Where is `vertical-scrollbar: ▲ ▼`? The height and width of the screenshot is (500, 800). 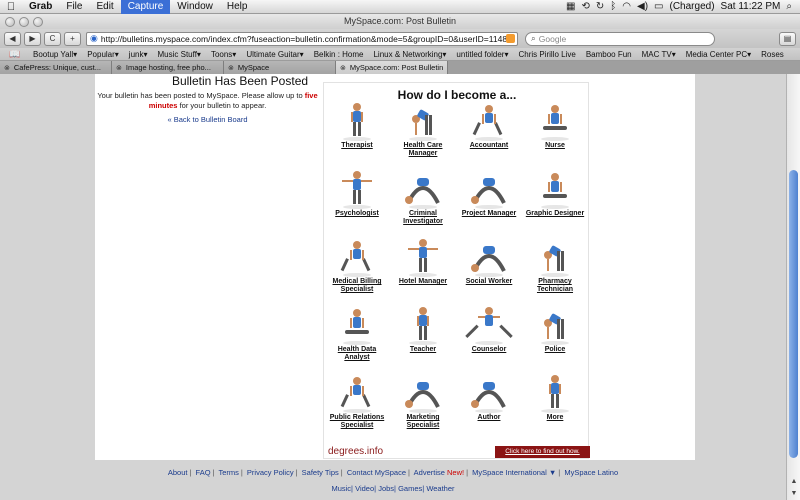 vertical-scrollbar: ▲ ▼ is located at coordinates (793, 287).